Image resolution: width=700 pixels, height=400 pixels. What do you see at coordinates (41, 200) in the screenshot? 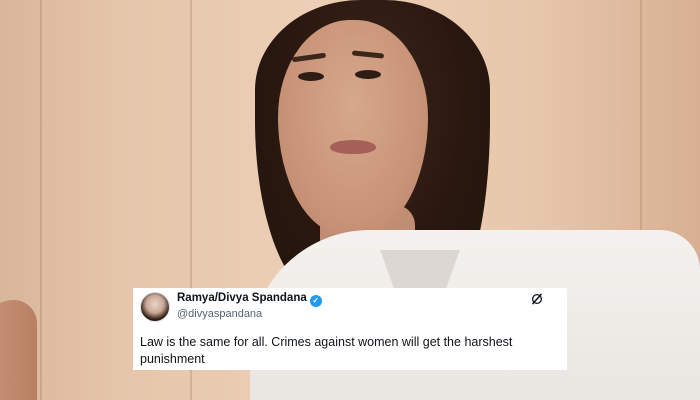
I see `wall-panel-line` at bounding box center [41, 200].